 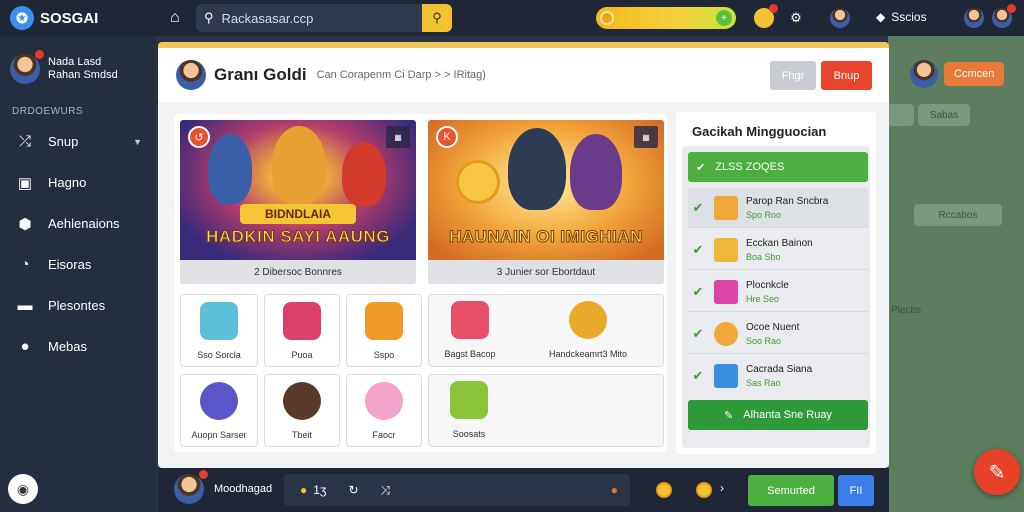 I want to click on location-icon: ◉, so click(x=23, y=489).